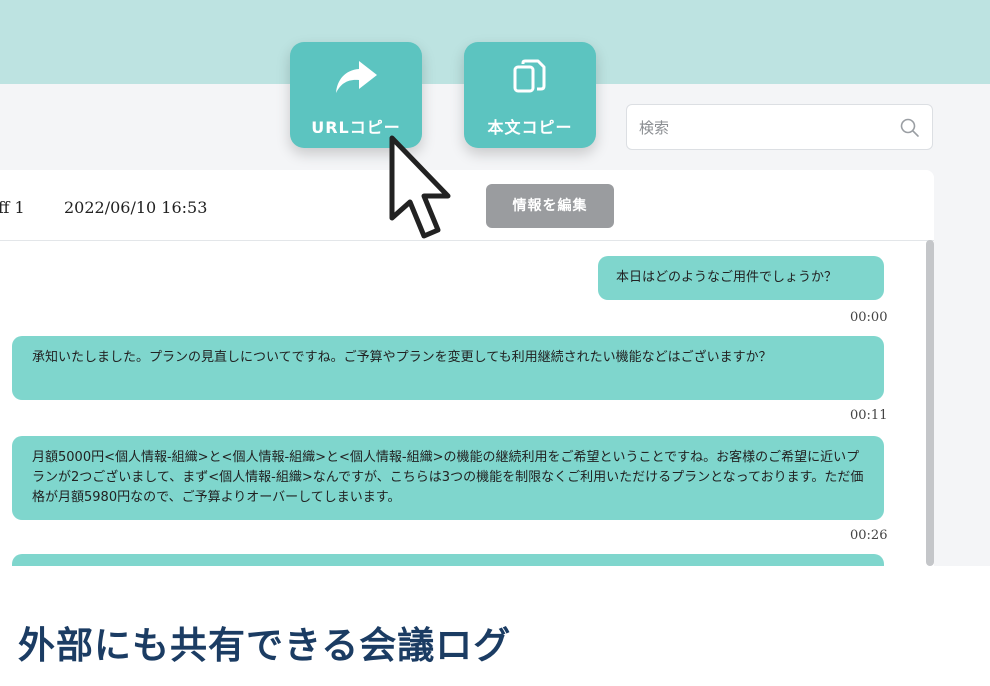 This screenshot has width=990, height=686. What do you see at coordinates (741, 278) in the screenshot?
I see `message-bubble-1: 本日はどのようなご用件でしょうか？` at bounding box center [741, 278].